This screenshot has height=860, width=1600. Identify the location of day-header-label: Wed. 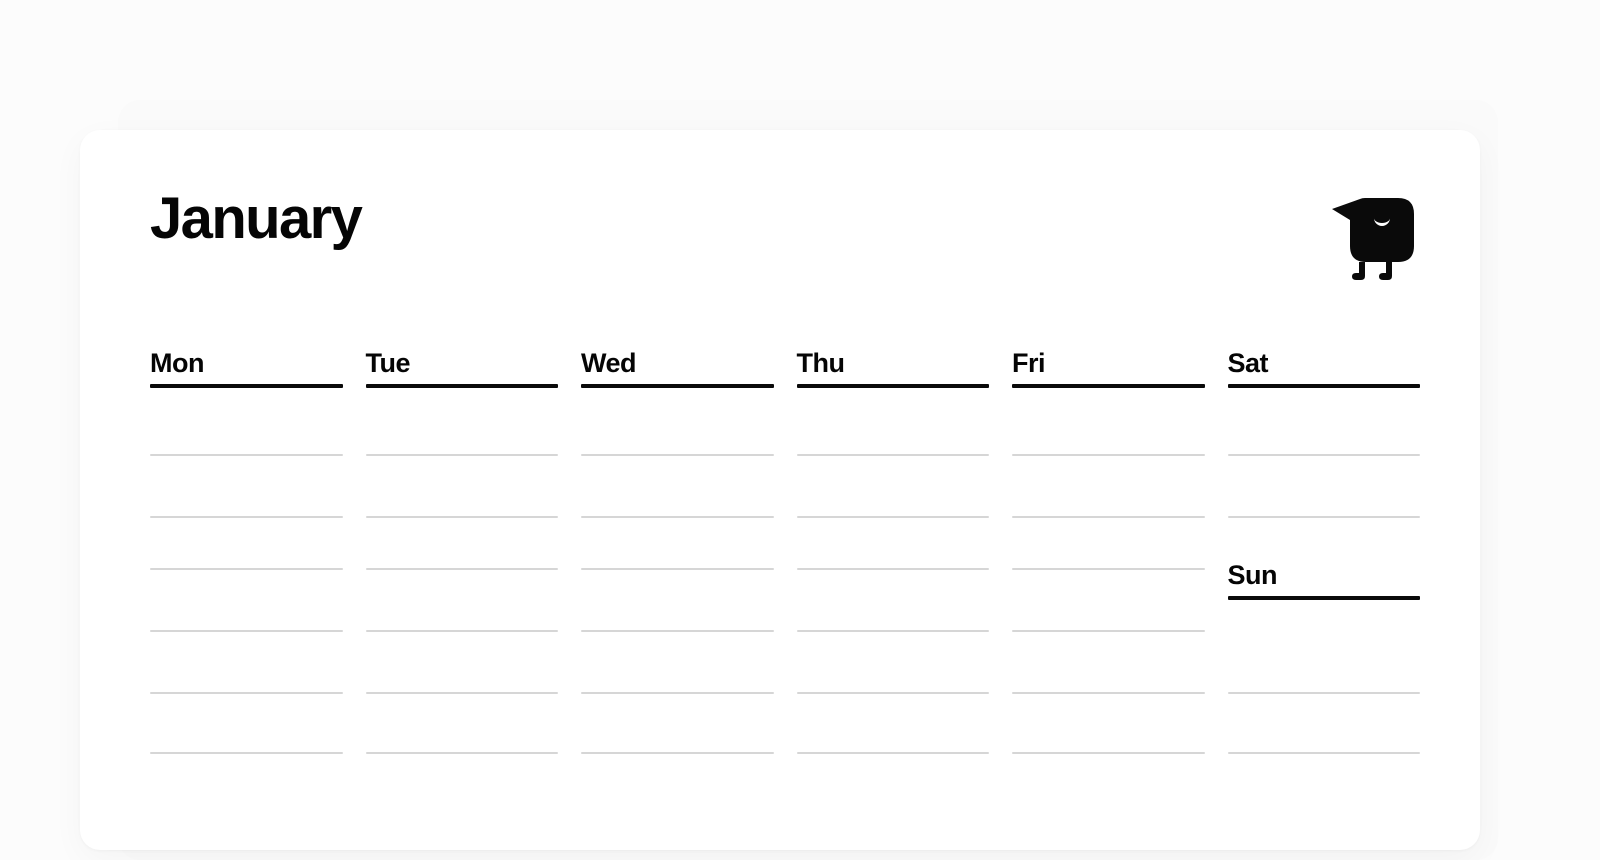
(609, 363).